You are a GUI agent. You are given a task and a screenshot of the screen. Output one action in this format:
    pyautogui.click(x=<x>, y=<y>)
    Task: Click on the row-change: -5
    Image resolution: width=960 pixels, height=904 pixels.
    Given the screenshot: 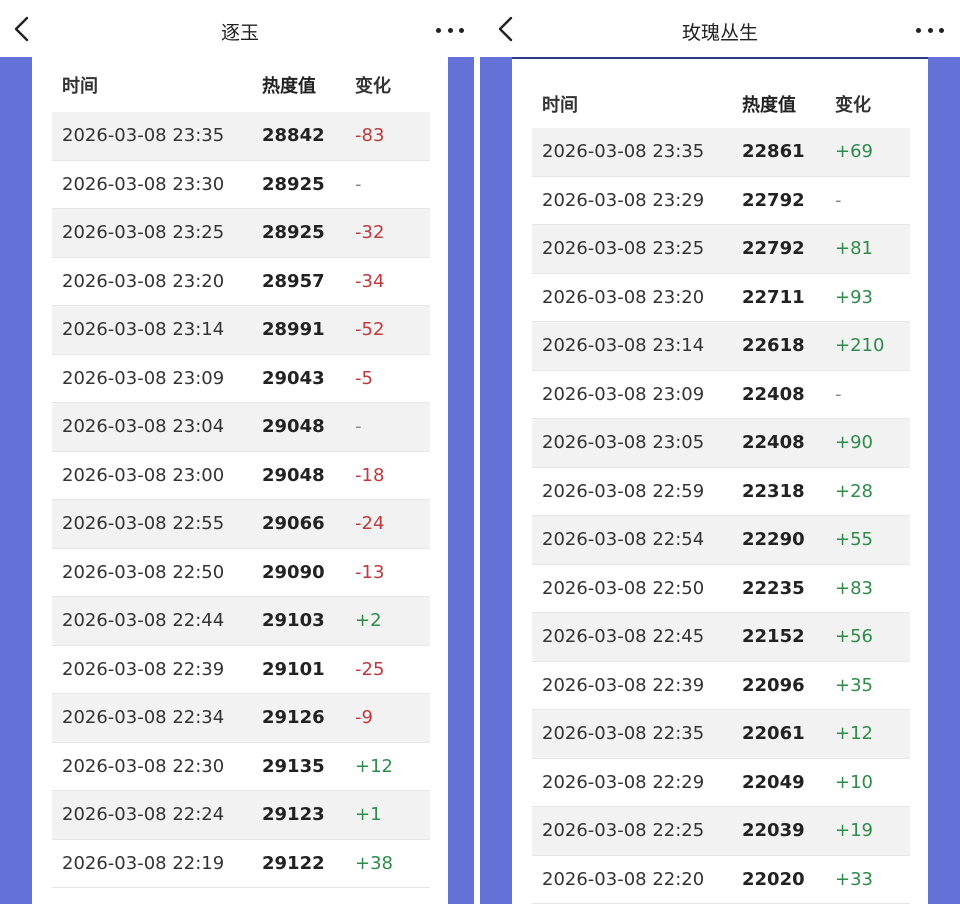 What is the action you would take?
    pyautogui.click(x=364, y=378)
    